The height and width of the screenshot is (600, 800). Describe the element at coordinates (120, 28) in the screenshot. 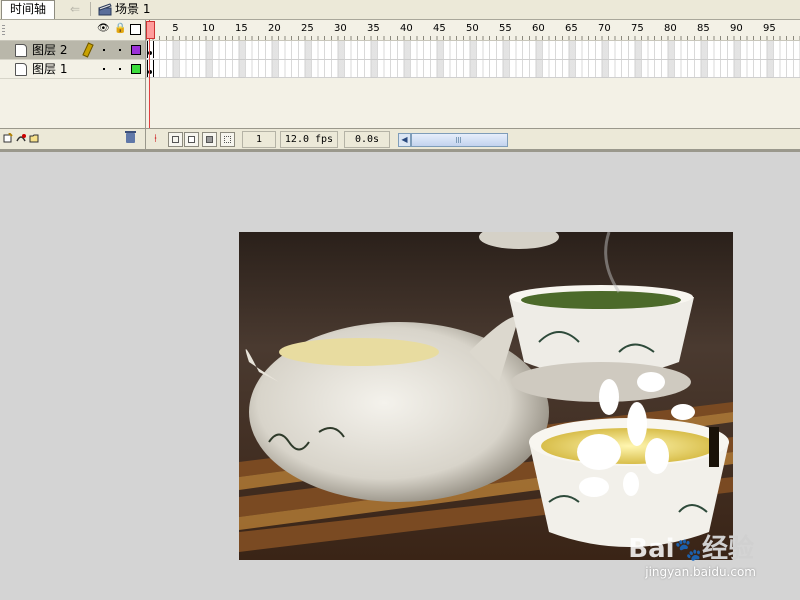

I see `lock-icon: 🔒` at that location.